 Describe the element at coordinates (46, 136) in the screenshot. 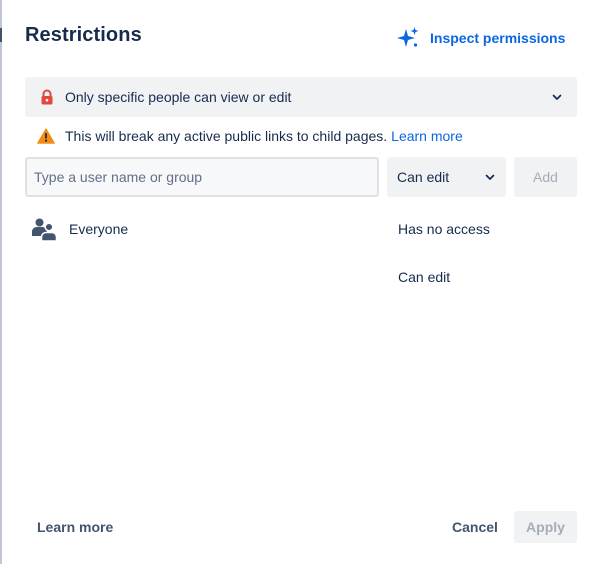

I see `warning-icon` at that location.